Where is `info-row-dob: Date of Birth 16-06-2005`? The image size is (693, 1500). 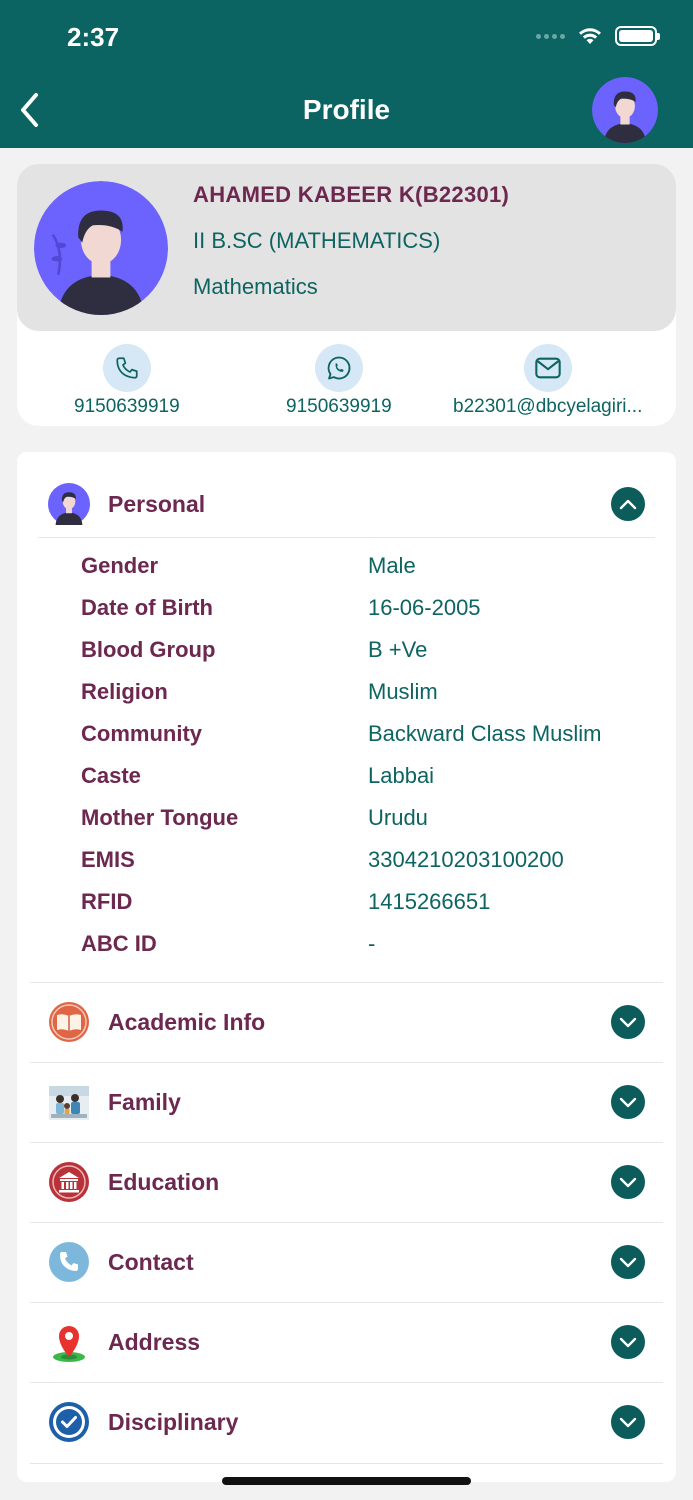 info-row-dob: Date of Birth 16-06-2005 is located at coordinates (371, 615).